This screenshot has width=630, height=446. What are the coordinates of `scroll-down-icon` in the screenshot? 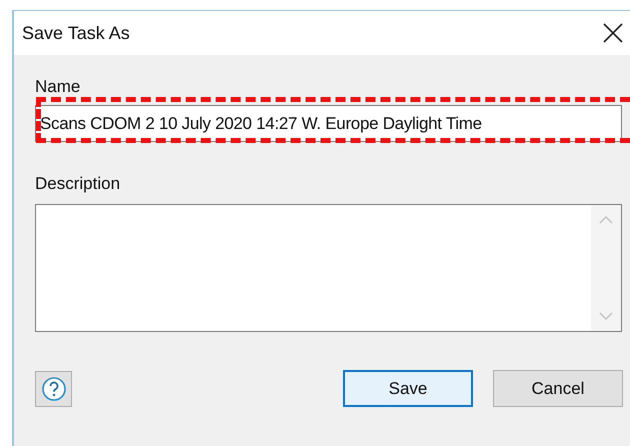 It's located at (606, 316).